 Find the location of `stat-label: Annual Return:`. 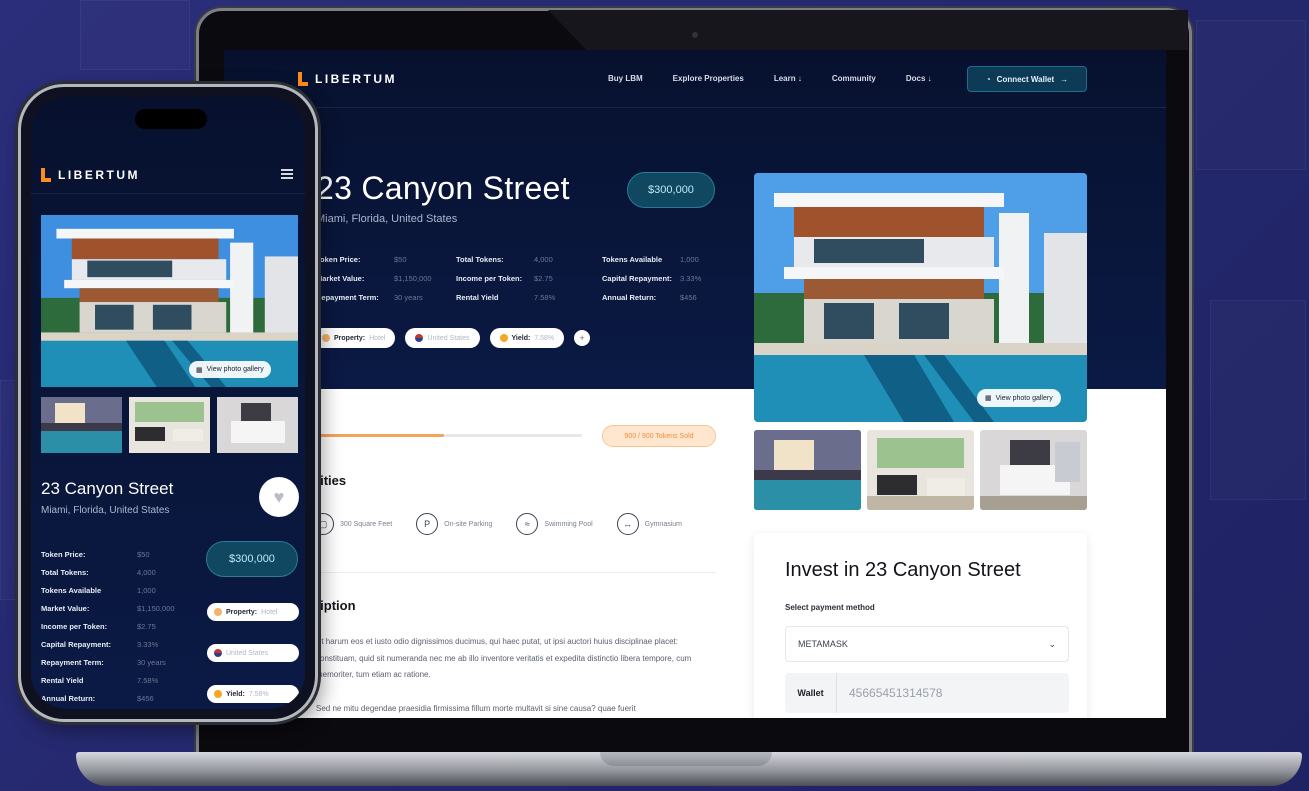

stat-label: Annual Return: is located at coordinates (629, 297).